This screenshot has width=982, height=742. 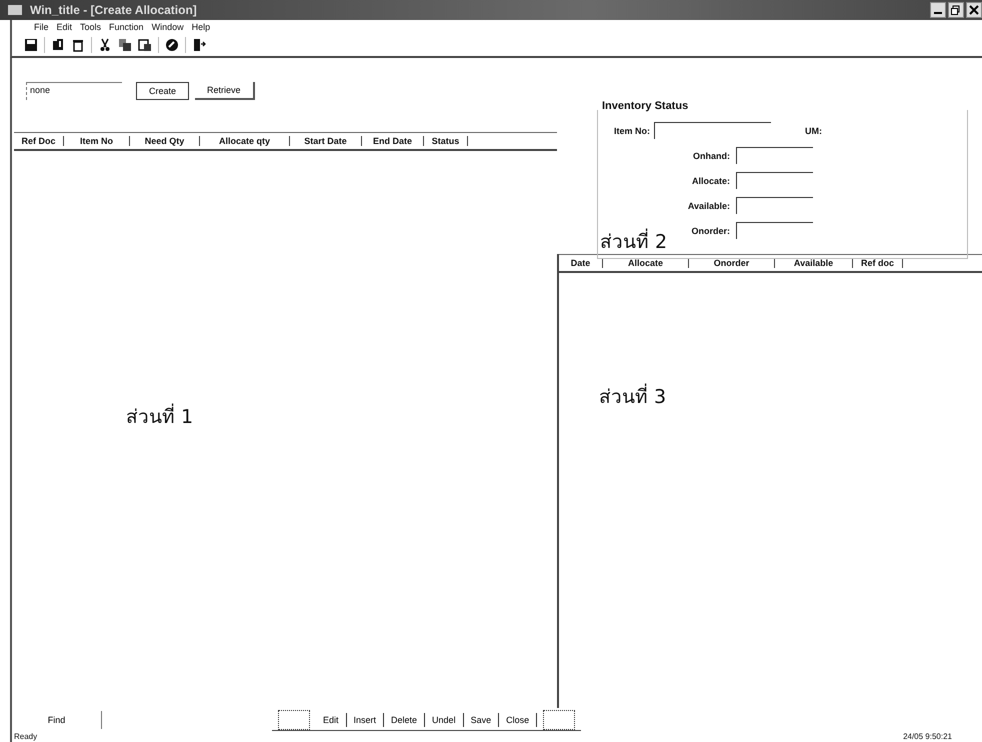 I want to click on column-header: Allocate, so click(x=646, y=263).